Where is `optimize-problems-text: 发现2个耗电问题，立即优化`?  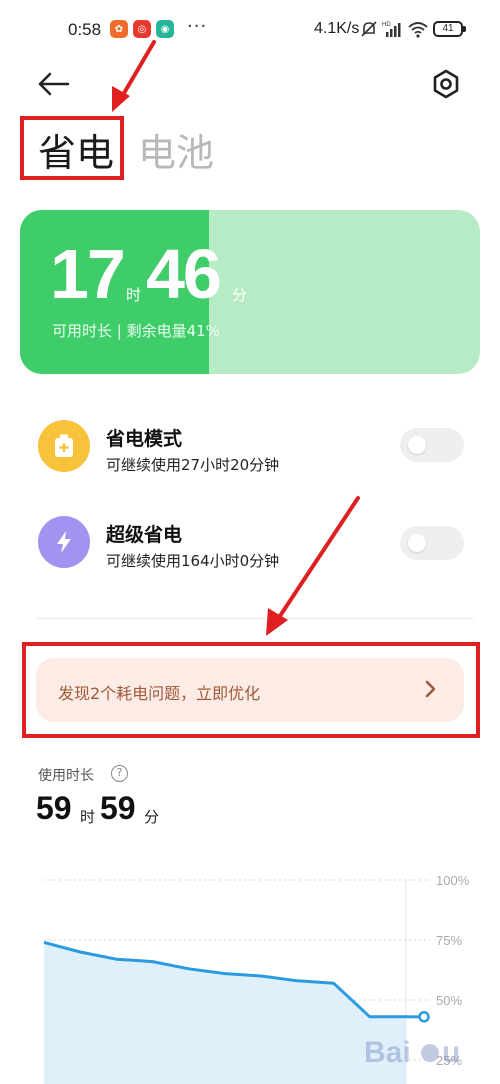
optimize-problems-text: 发现2个耗电问题，立即优化 is located at coordinates (159, 693).